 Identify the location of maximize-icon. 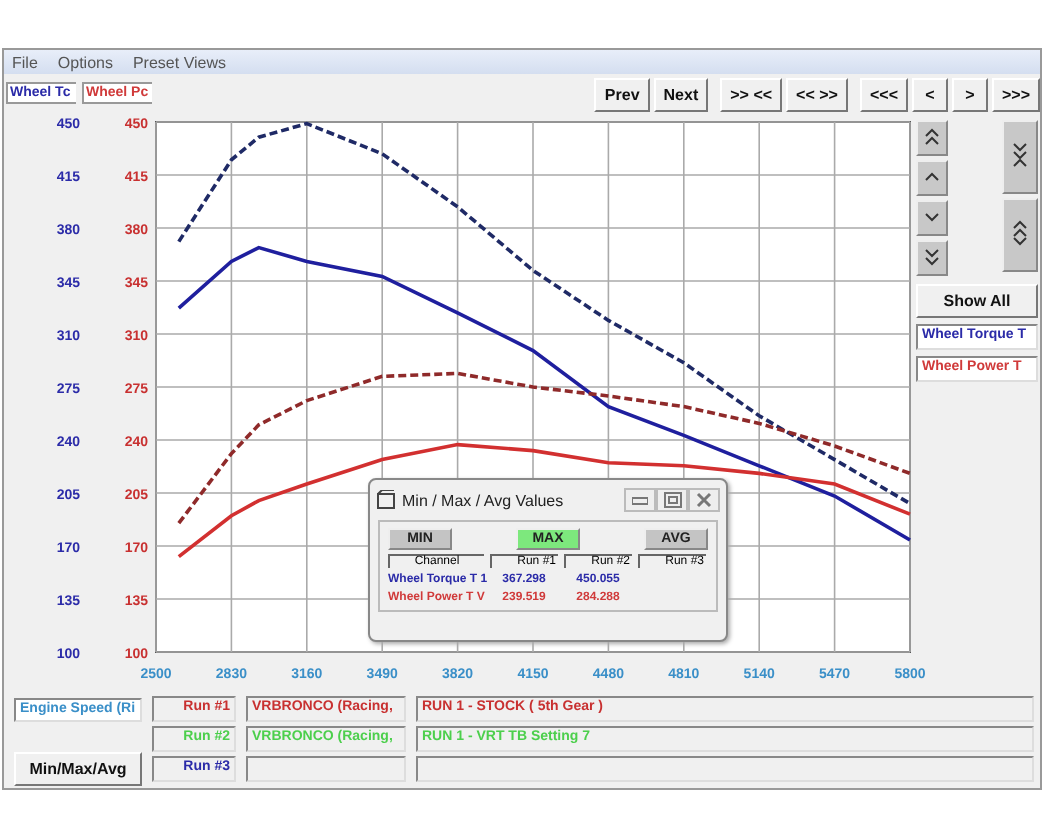
(672, 500).